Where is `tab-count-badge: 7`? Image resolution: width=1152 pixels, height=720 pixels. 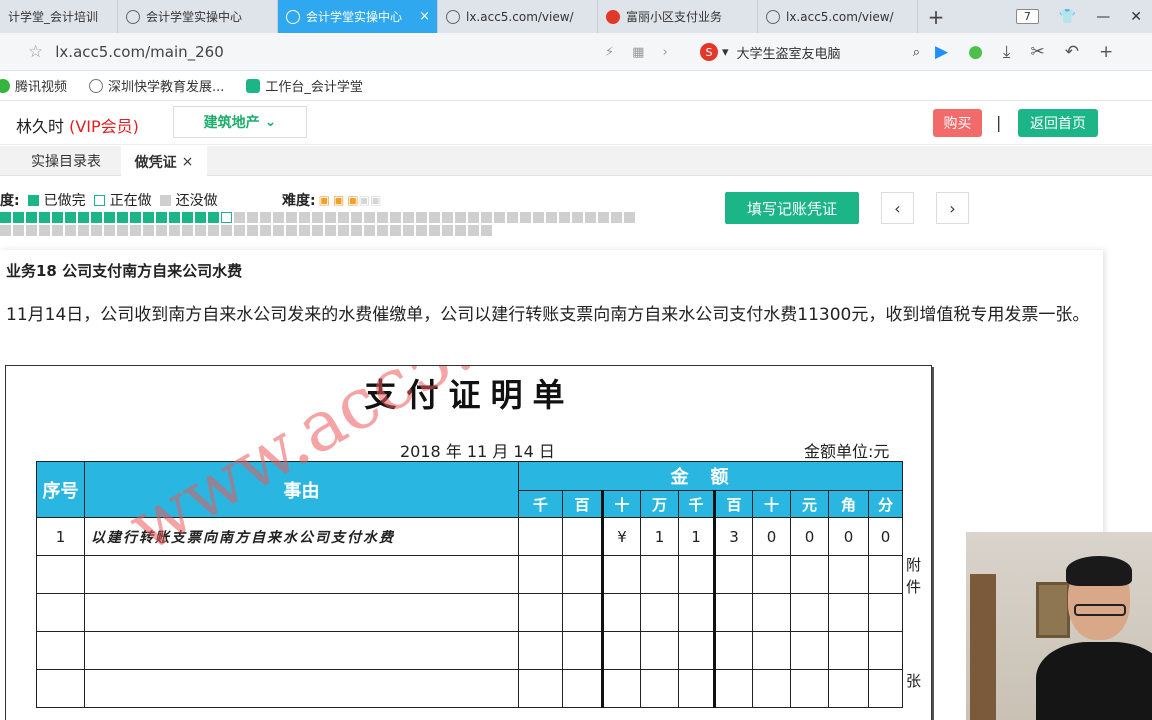
tab-count-badge: 7 is located at coordinates (1027, 16).